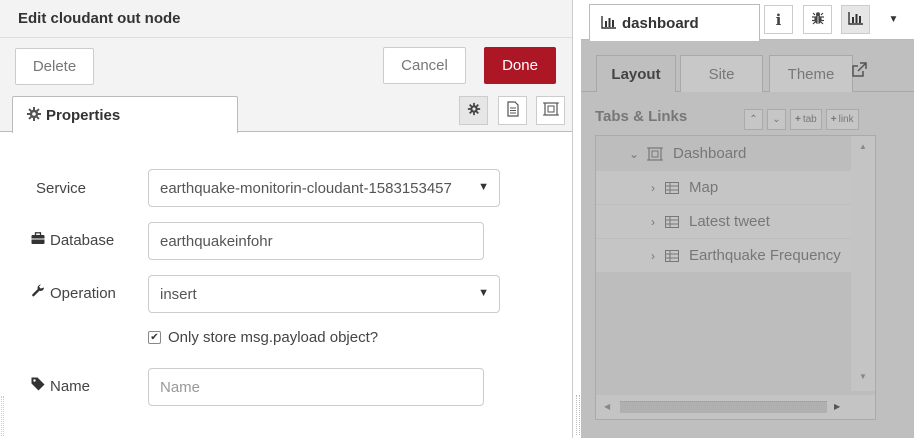 The height and width of the screenshot is (438, 914). What do you see at coordinates (859, 70) in the screenshot?
I see `external-link-icon` at bounding box center [859, 70].